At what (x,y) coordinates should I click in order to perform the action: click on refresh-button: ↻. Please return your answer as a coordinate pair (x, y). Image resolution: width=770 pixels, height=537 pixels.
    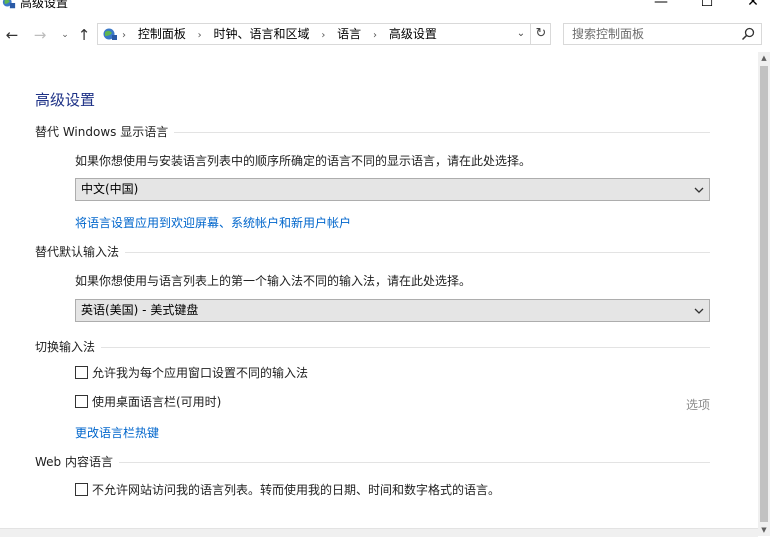
    Looking at the image, I should click on (540, 34).